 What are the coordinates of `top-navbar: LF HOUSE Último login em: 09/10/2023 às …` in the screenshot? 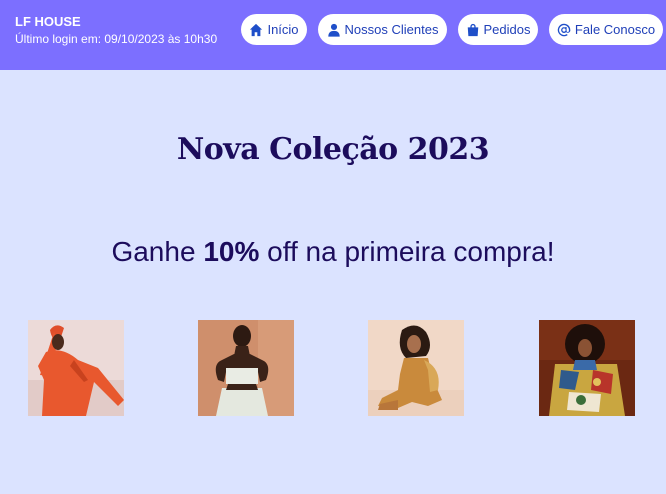 It's located at (333, 35).